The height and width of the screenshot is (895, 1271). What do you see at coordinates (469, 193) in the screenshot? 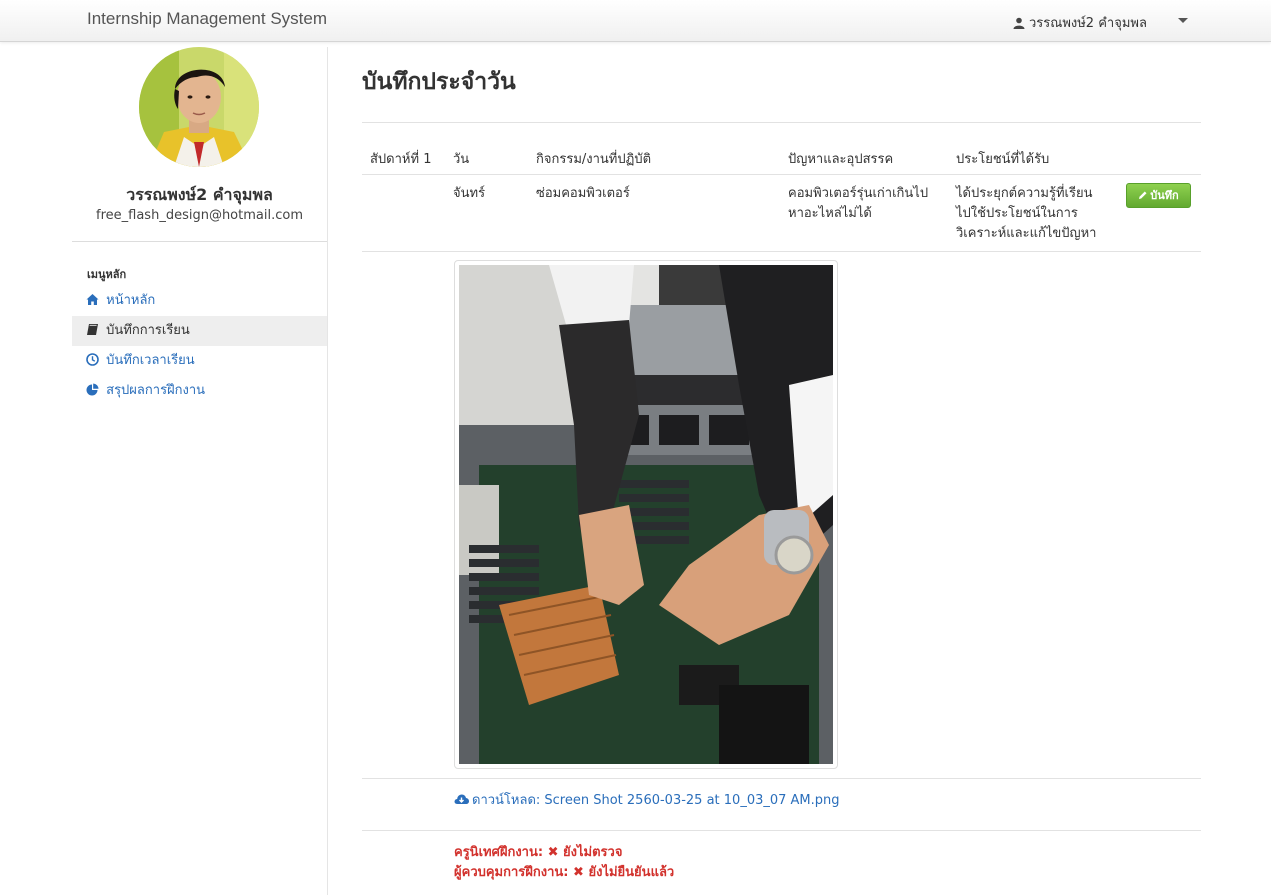
I see `cell-day: จันทร์` at bounding box center [469, 193].